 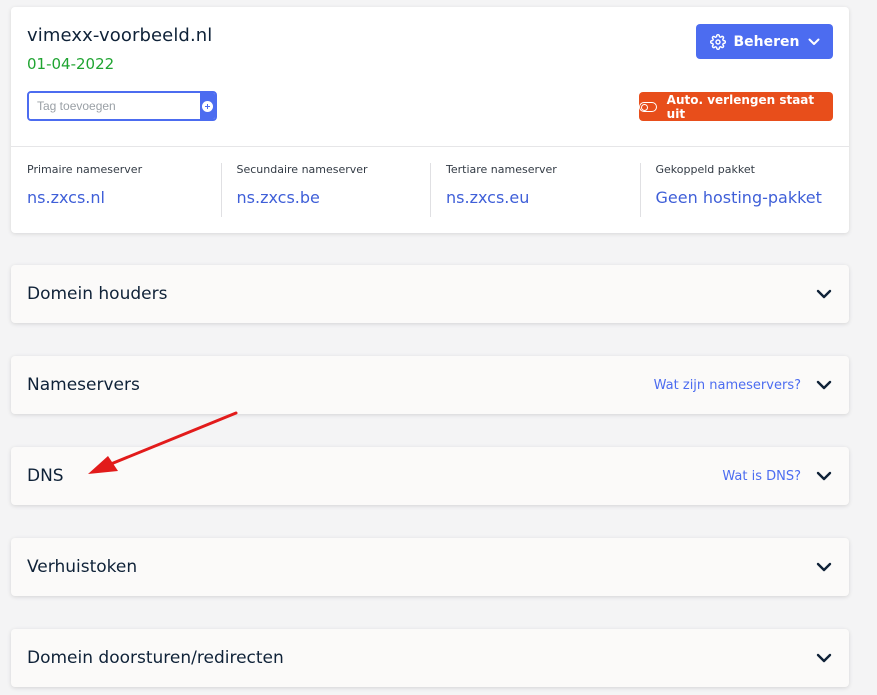 I want to click on section-transfer-token: Verhuistoken, so click(x=430, y=567).